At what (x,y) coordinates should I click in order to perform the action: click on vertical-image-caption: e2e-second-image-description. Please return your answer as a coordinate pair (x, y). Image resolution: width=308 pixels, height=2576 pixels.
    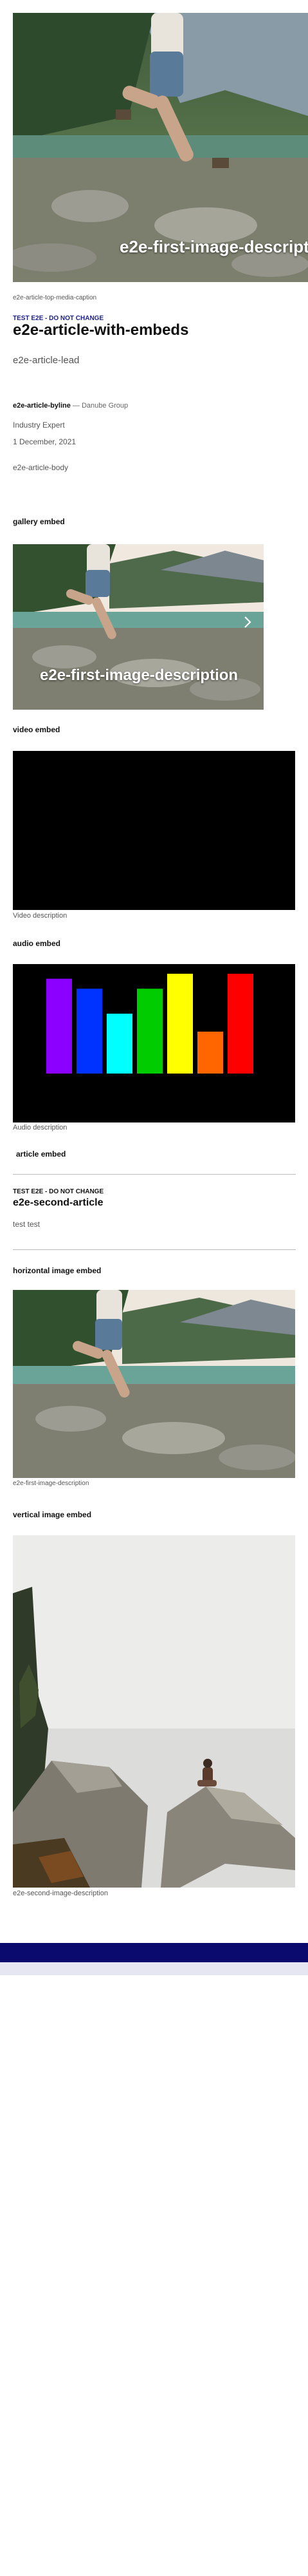
    Looking at the image, I should click on (60, 1893).